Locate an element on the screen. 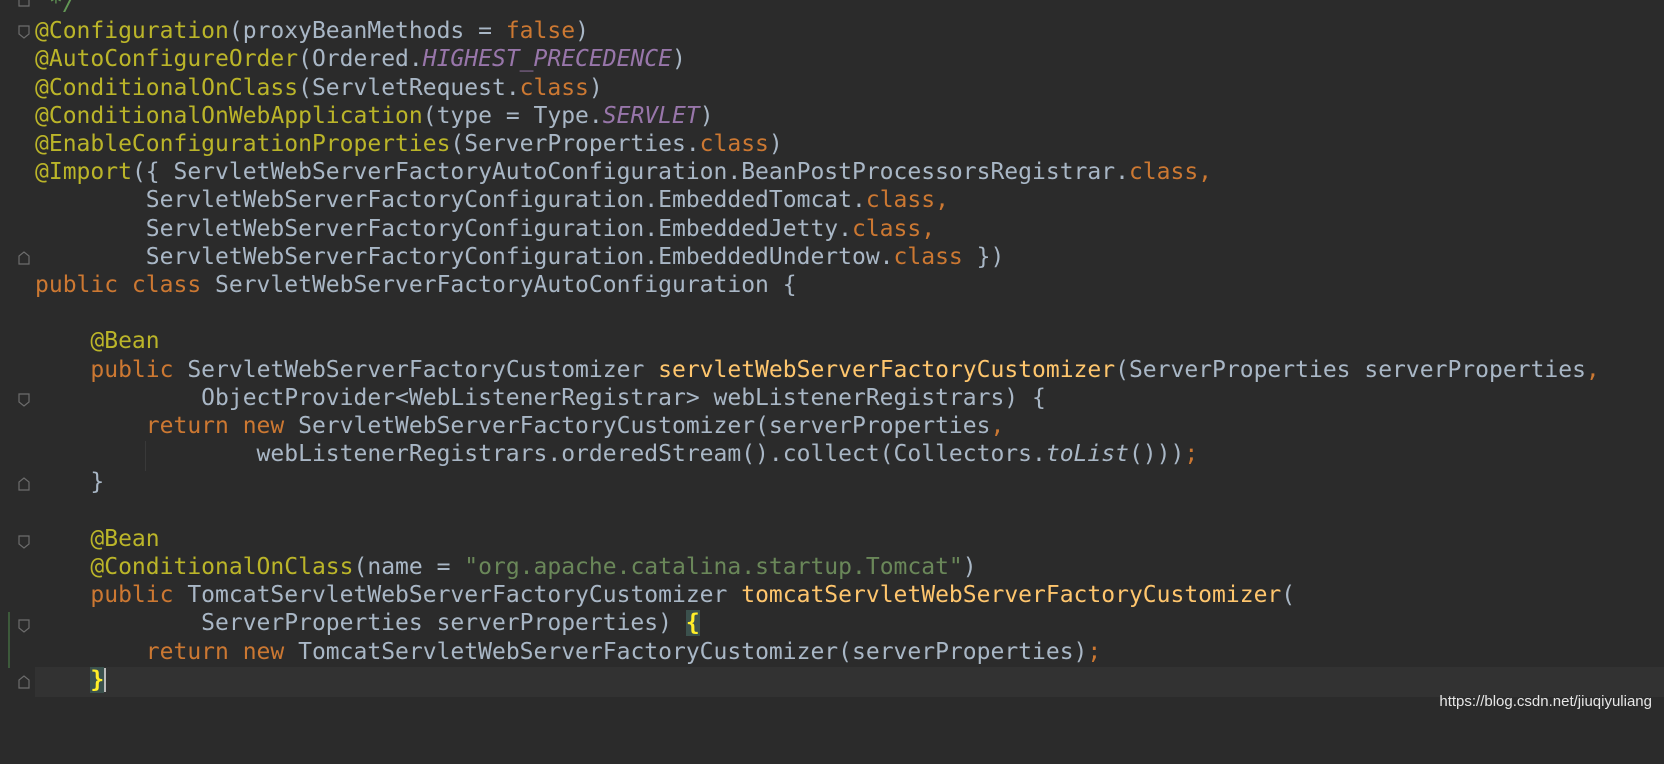 The height and width of the screenshot is (764, 1664). code-token: @Configuration is located at coordinates (132, 31).